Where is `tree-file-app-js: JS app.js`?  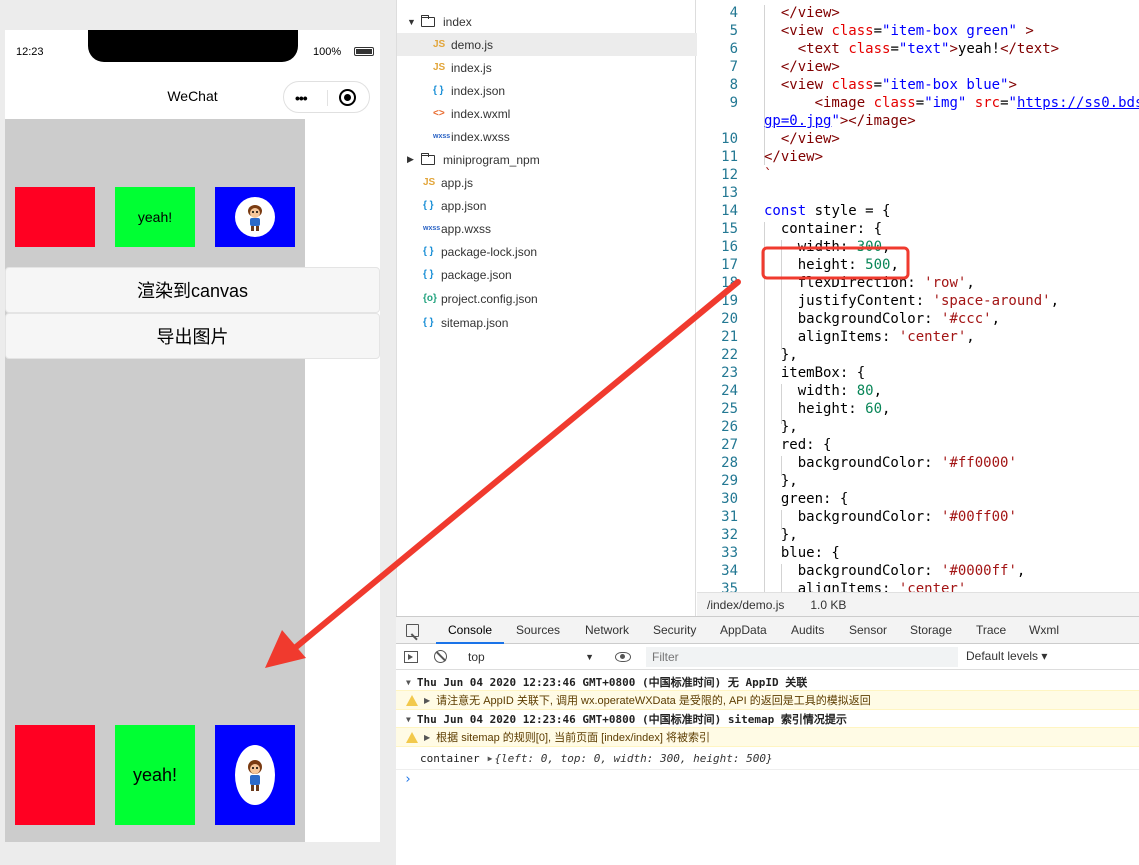 tree-file-app-js: JS app.js is located at coordinates (547, 182).